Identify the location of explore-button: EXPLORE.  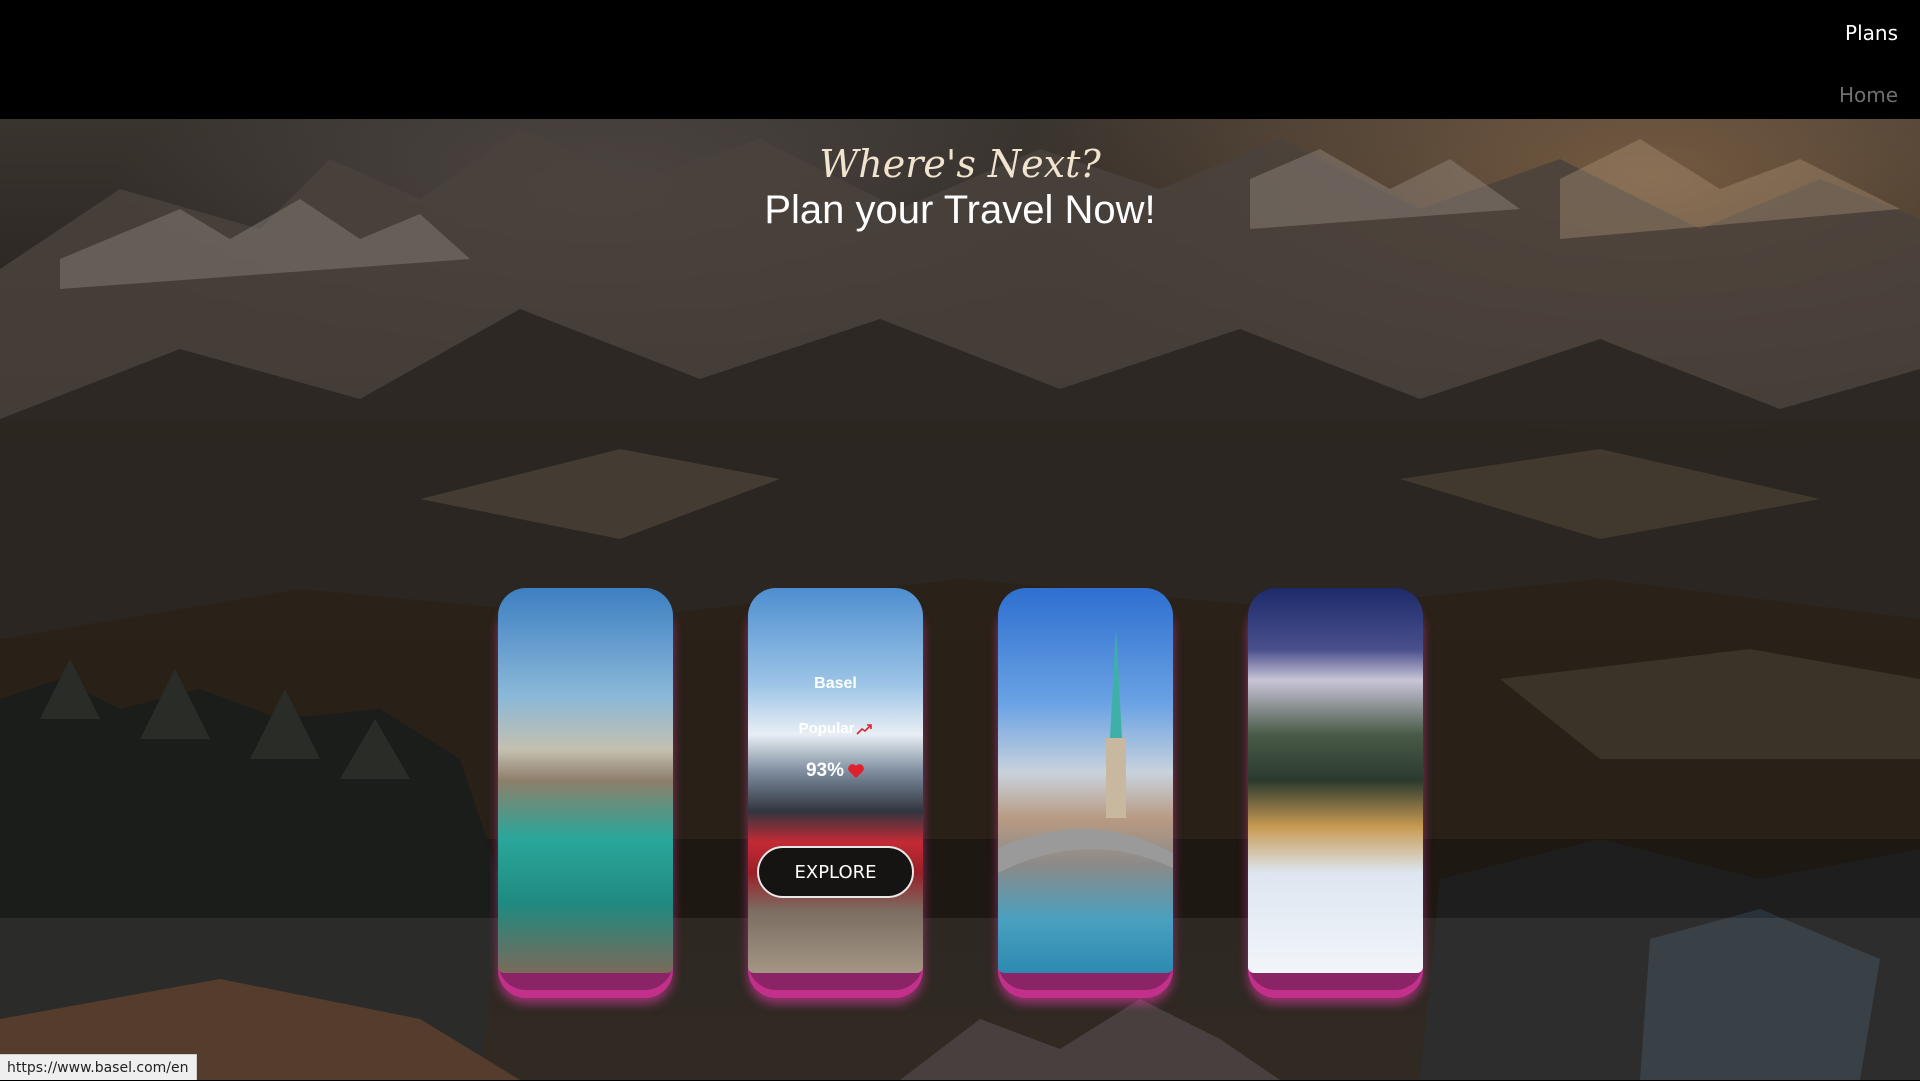
(835, 872).